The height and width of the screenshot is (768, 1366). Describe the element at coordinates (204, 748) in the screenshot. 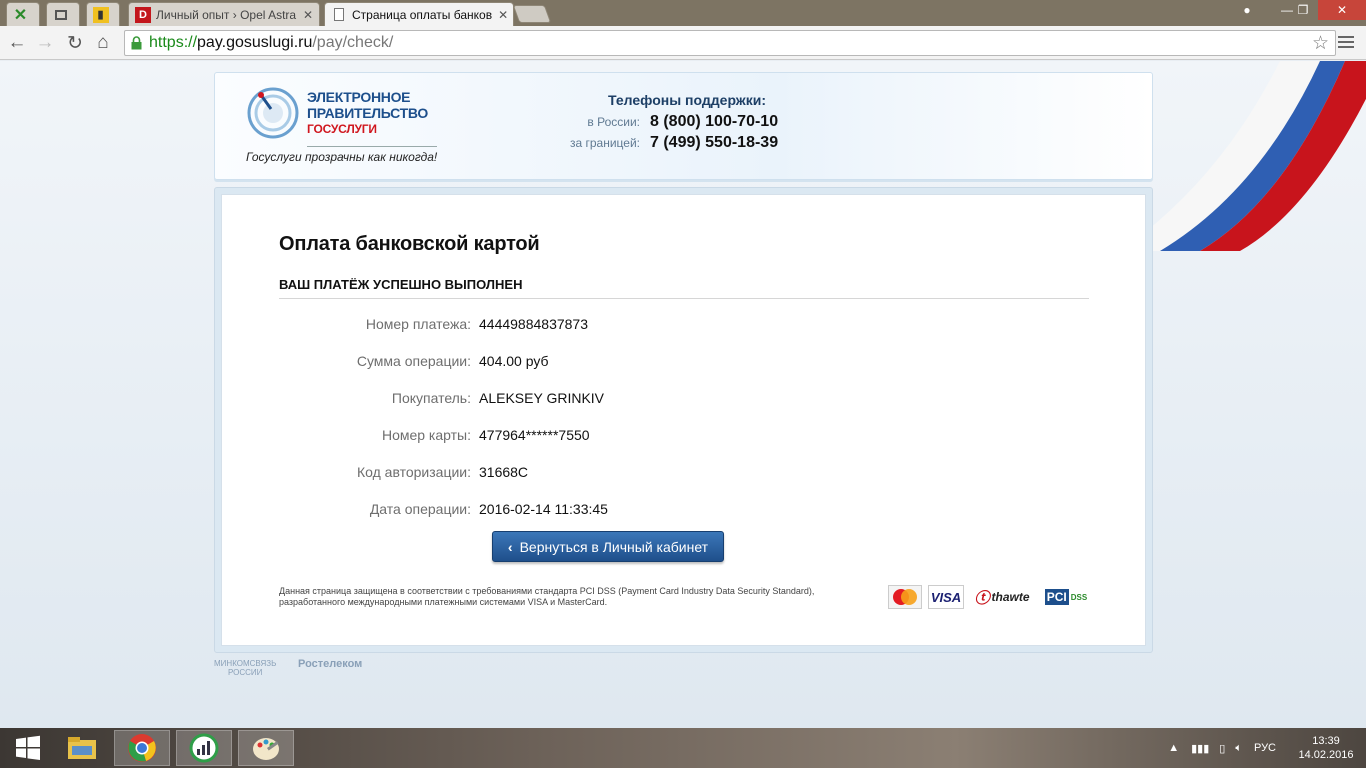

I see `signal-app-icon` at that location.